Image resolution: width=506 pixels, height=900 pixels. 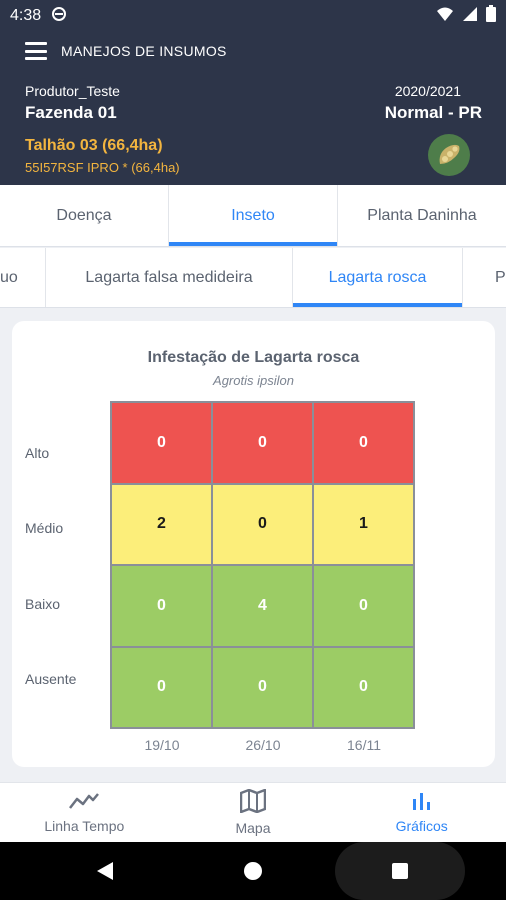 I want to click on tab-lagarta-falsa-medideira: Lagarta falsa medideira, so click(x=169, y=277).